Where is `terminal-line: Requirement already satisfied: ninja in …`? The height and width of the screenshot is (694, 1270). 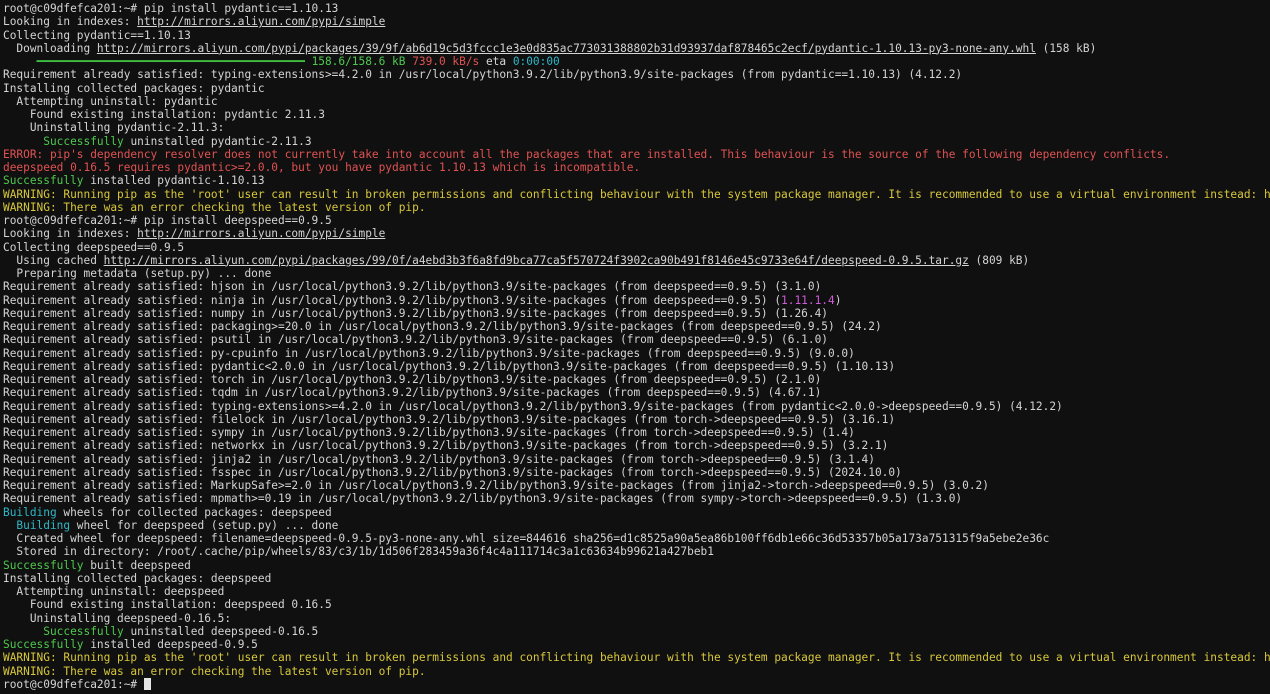
terminal-line: Requirement already satisfied: ninja in … is located at coordinates (636, 300).